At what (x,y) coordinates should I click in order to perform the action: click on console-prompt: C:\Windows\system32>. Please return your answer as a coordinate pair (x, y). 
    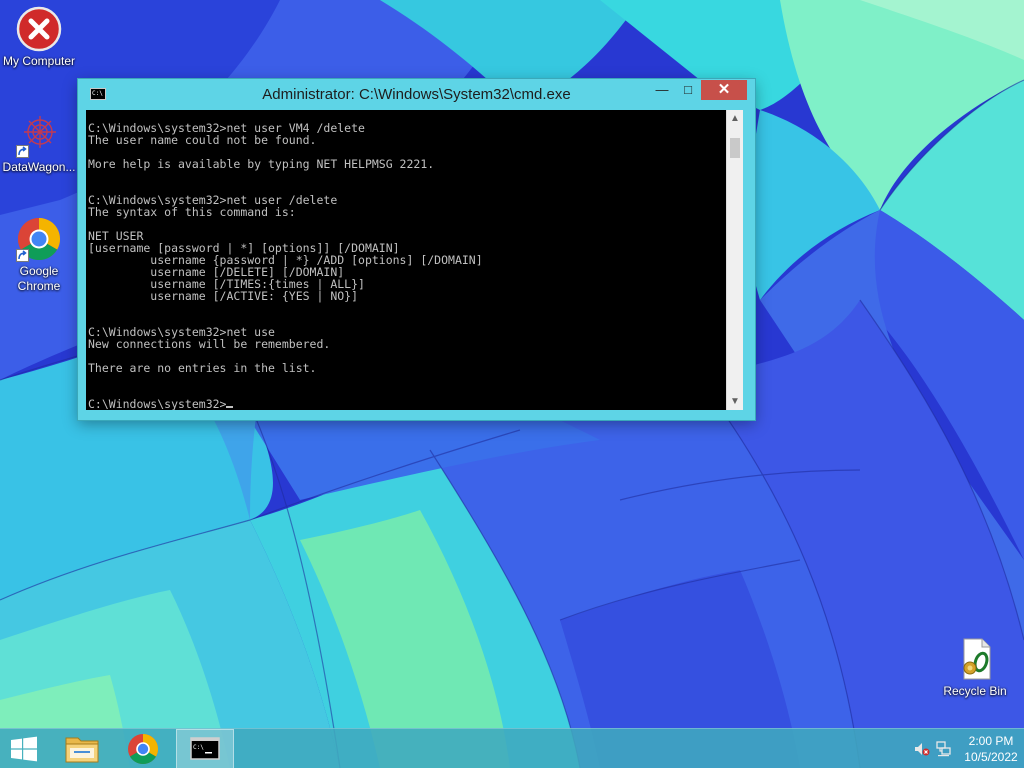
    Looking at the image, I should click on (157, 403).